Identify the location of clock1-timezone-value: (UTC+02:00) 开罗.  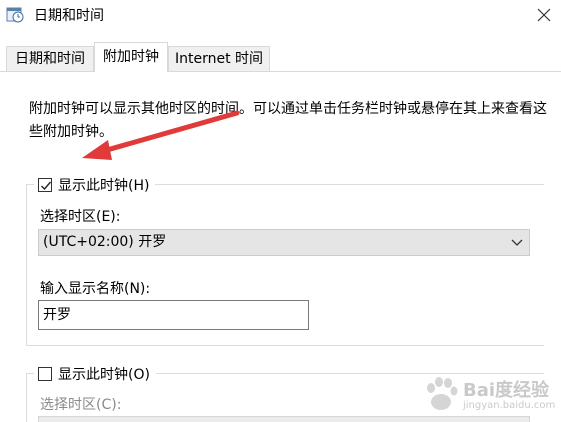
(105, 242).